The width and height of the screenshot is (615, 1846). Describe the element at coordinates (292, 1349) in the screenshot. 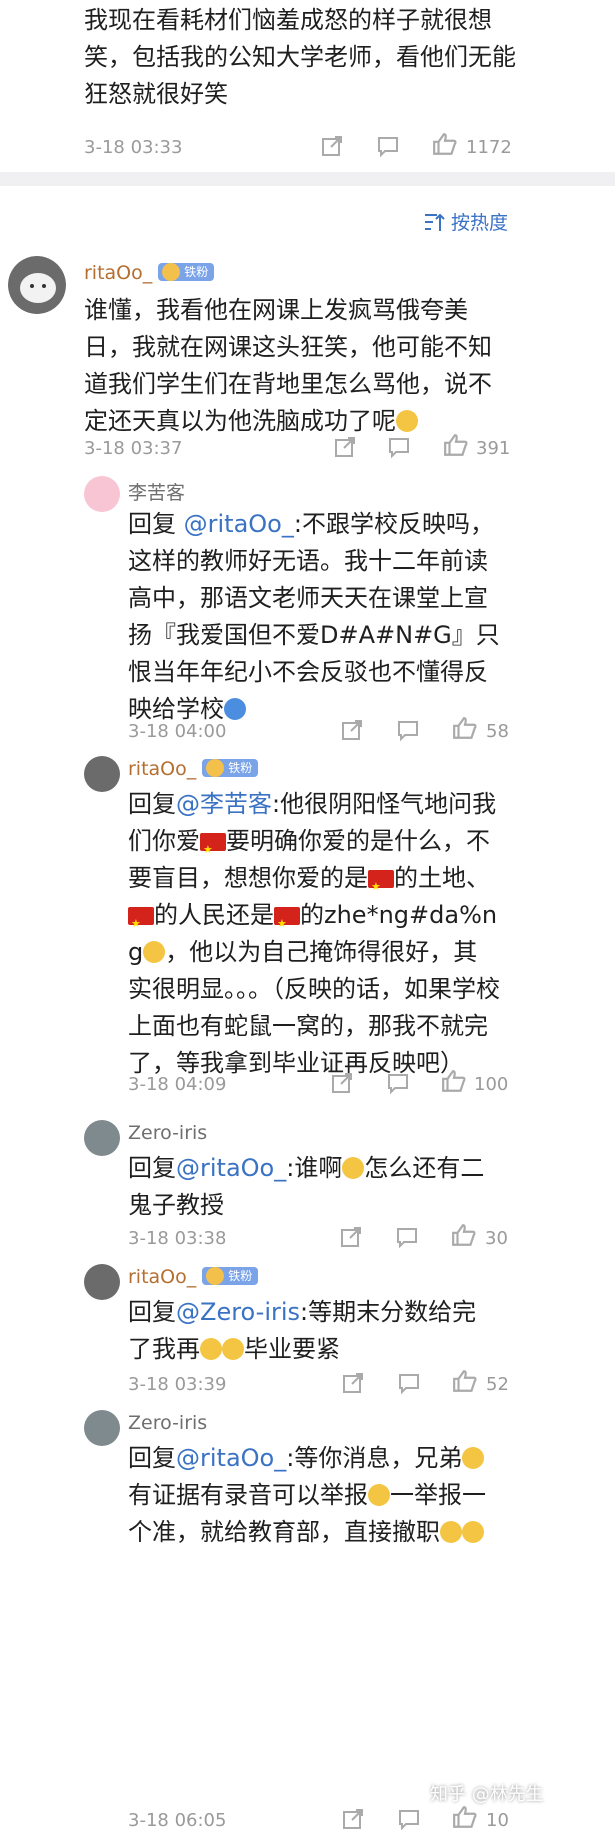

I see `reply-body: 毕业要紧` at that location.